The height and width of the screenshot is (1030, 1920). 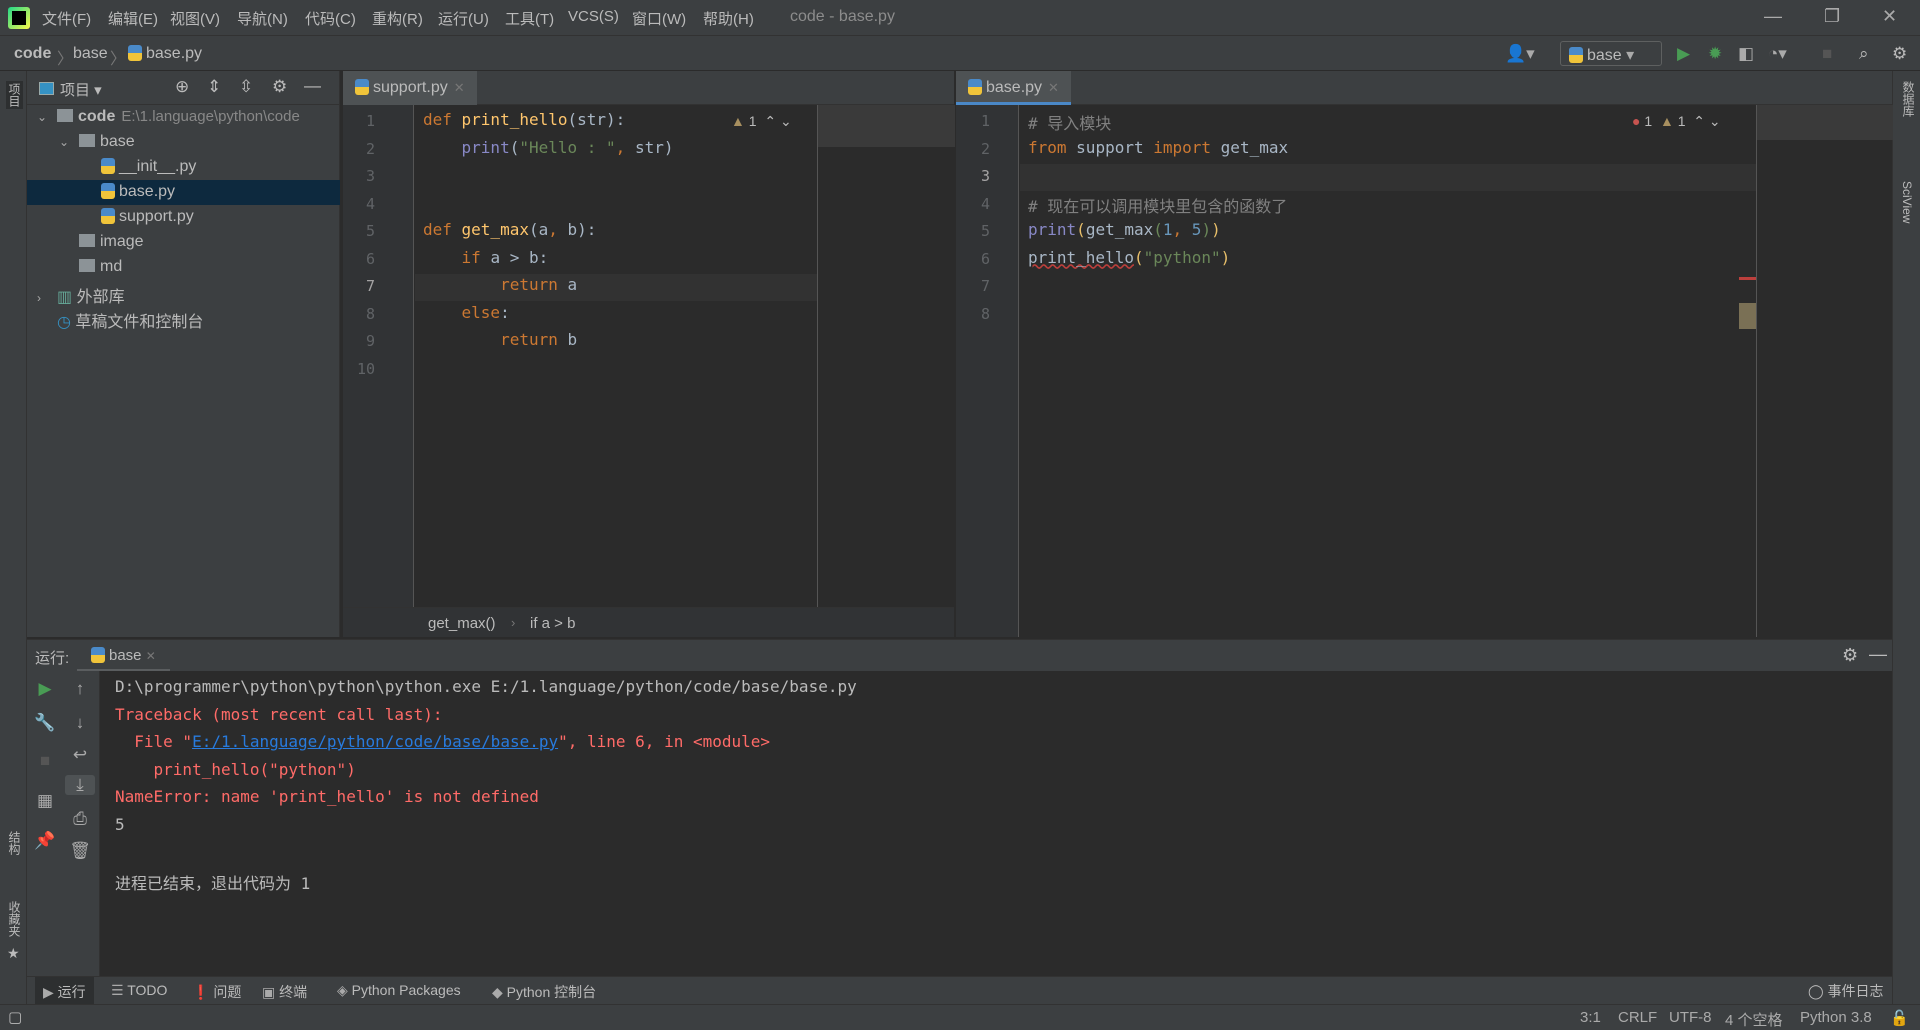 What do you see at coordinates (1683, 54) in the screenshot?
I see `run-icon: ▶` at bounding box center [1683, 54].